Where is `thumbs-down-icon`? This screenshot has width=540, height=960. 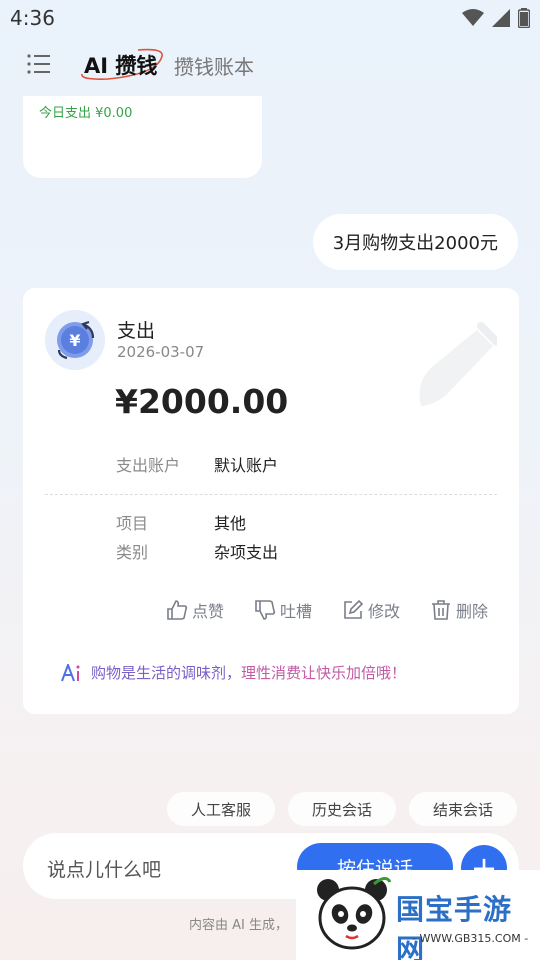 thumbs-down-icon is located at coordinates (265, 610).